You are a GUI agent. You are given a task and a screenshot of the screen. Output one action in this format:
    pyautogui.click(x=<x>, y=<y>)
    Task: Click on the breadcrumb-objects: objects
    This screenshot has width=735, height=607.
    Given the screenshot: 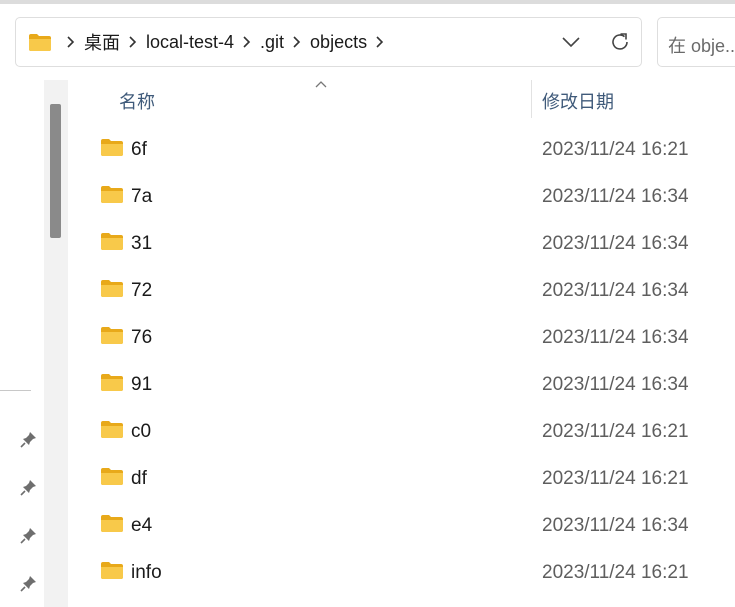 What is the action you would take?
    pyautogui.click(x=338, y=42)
    